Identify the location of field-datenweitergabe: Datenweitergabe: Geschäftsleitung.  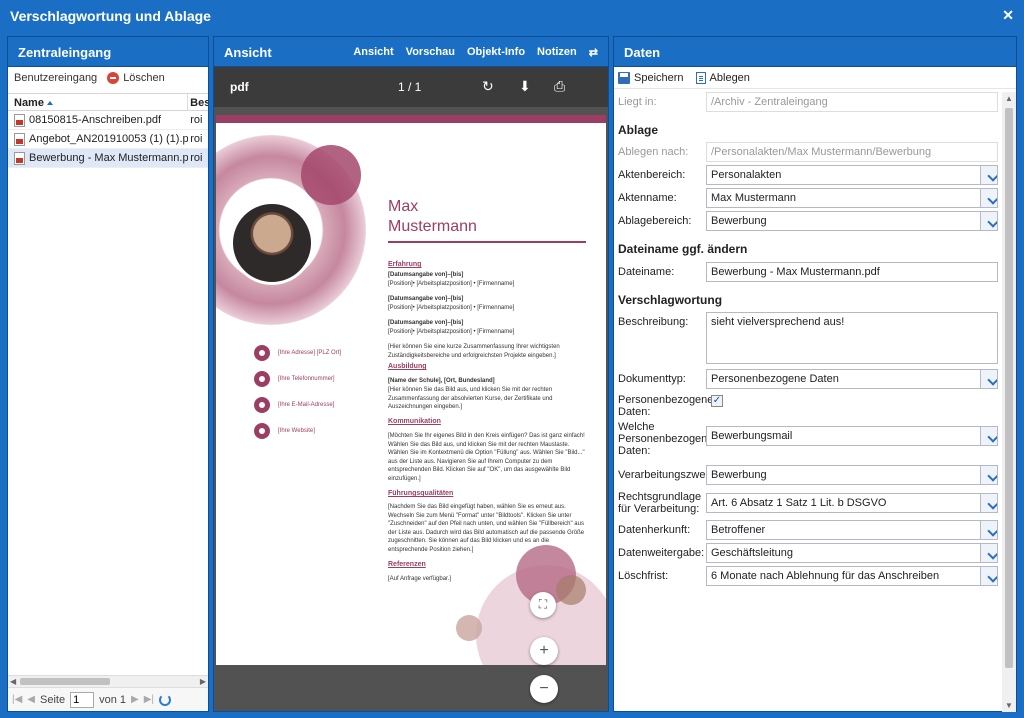
(808, 553).